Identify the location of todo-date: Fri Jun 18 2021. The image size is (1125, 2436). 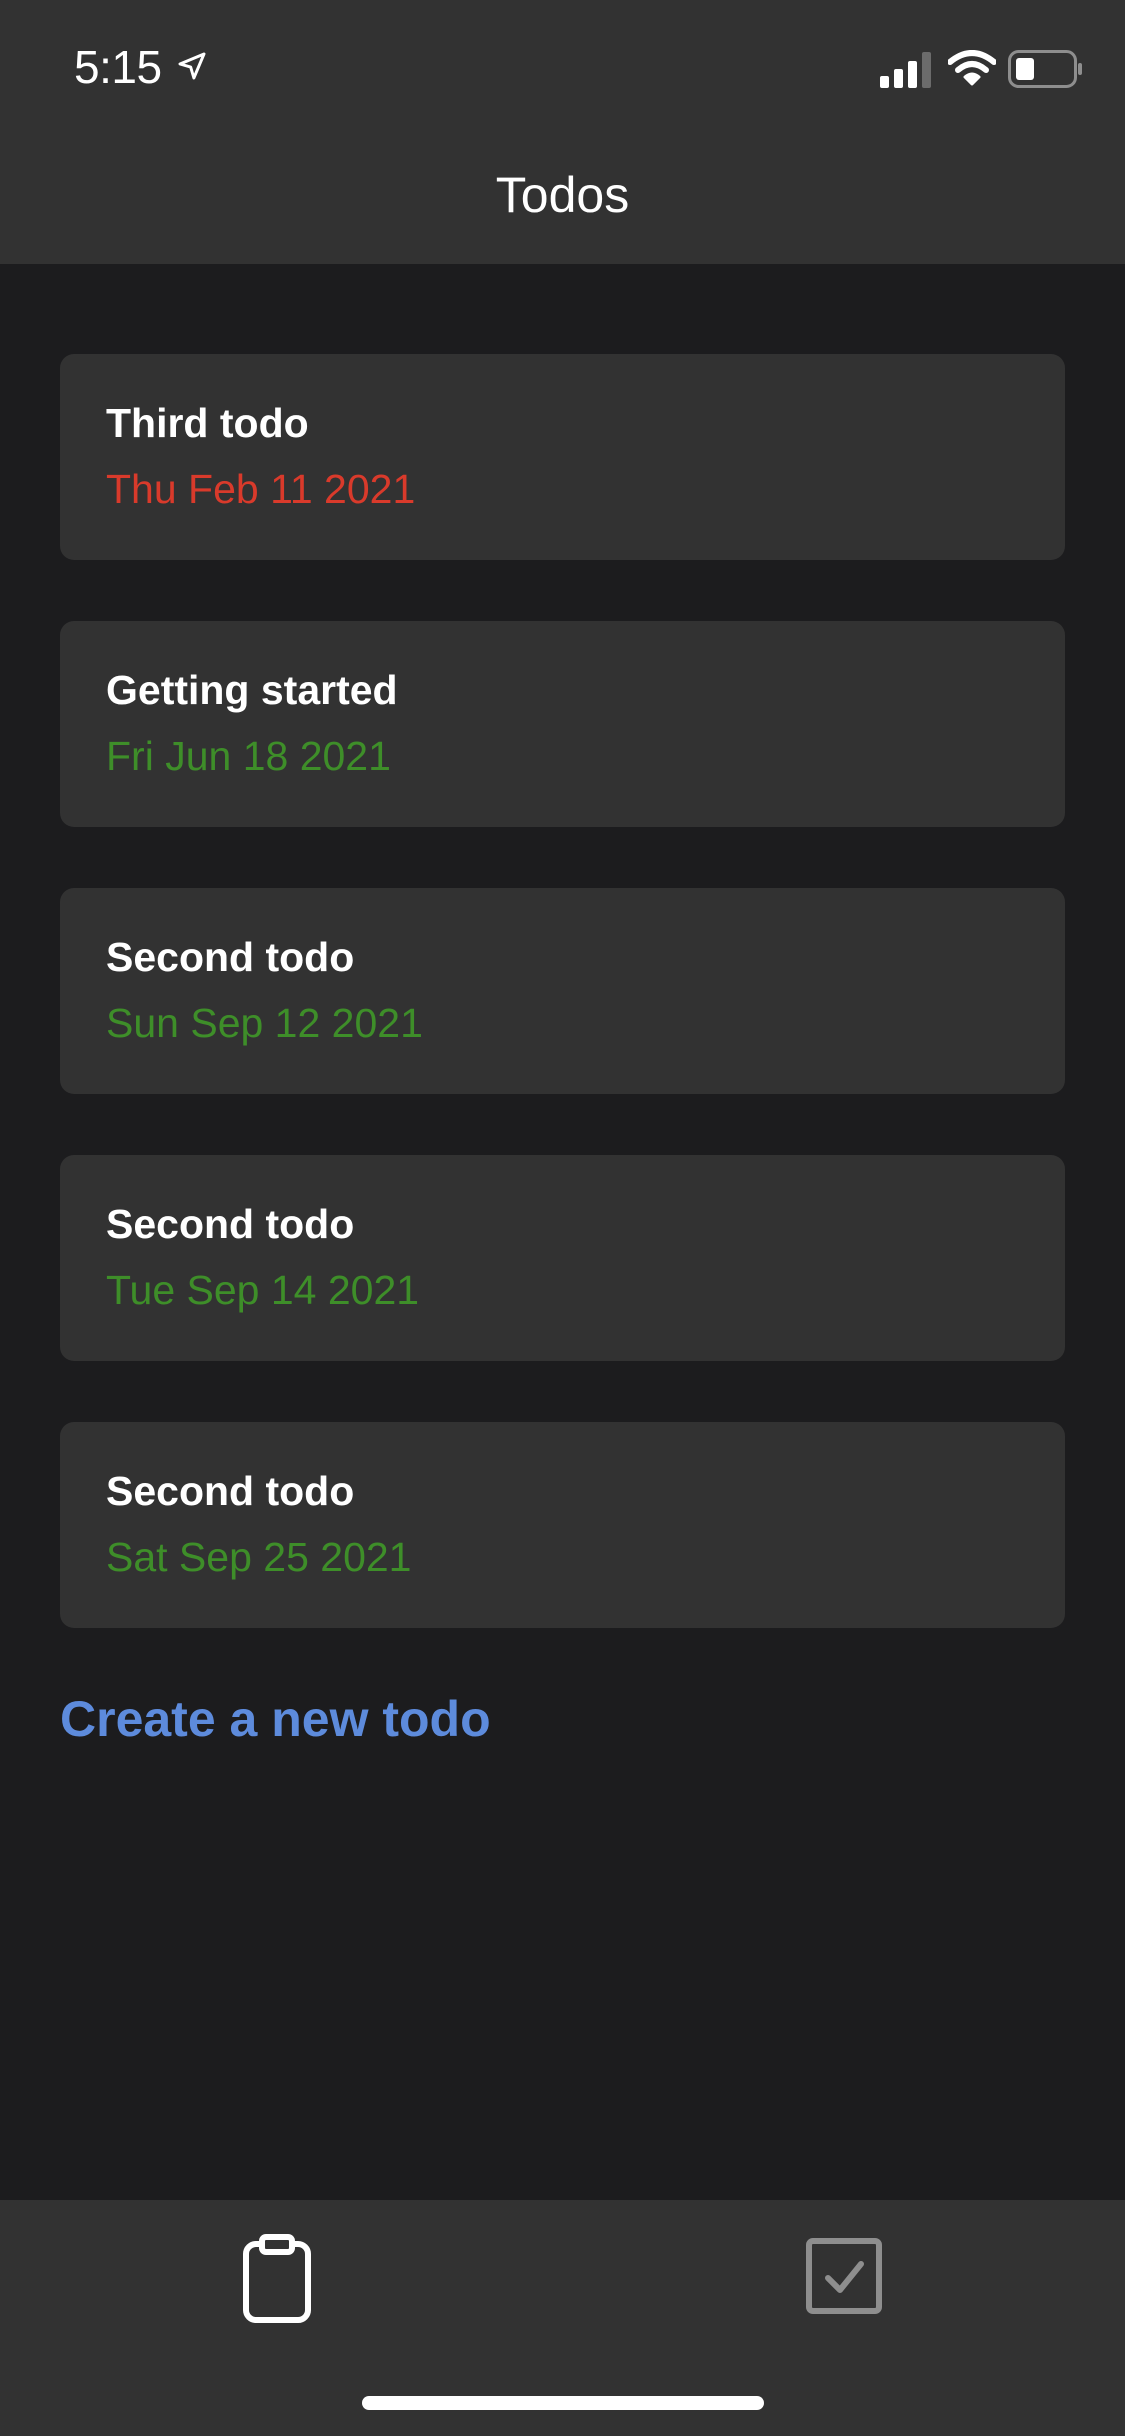
(248, 756).